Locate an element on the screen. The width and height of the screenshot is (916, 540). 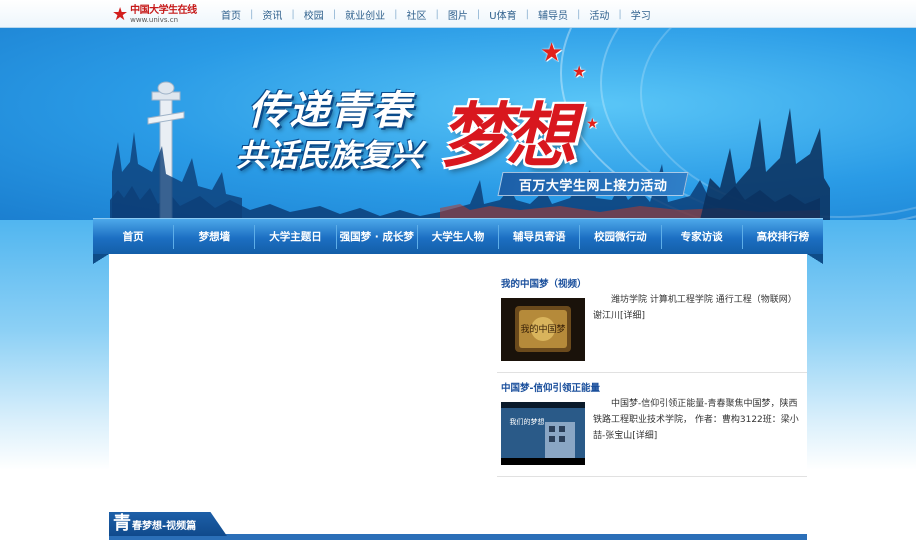
nav-corner-left is located at coordinates (101, 259).